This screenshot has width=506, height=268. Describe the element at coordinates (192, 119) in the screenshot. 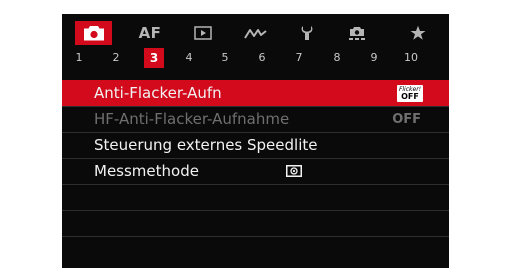

I see `menu-item-label: HF-Anti-Flacker-Aufnahme` at that location.